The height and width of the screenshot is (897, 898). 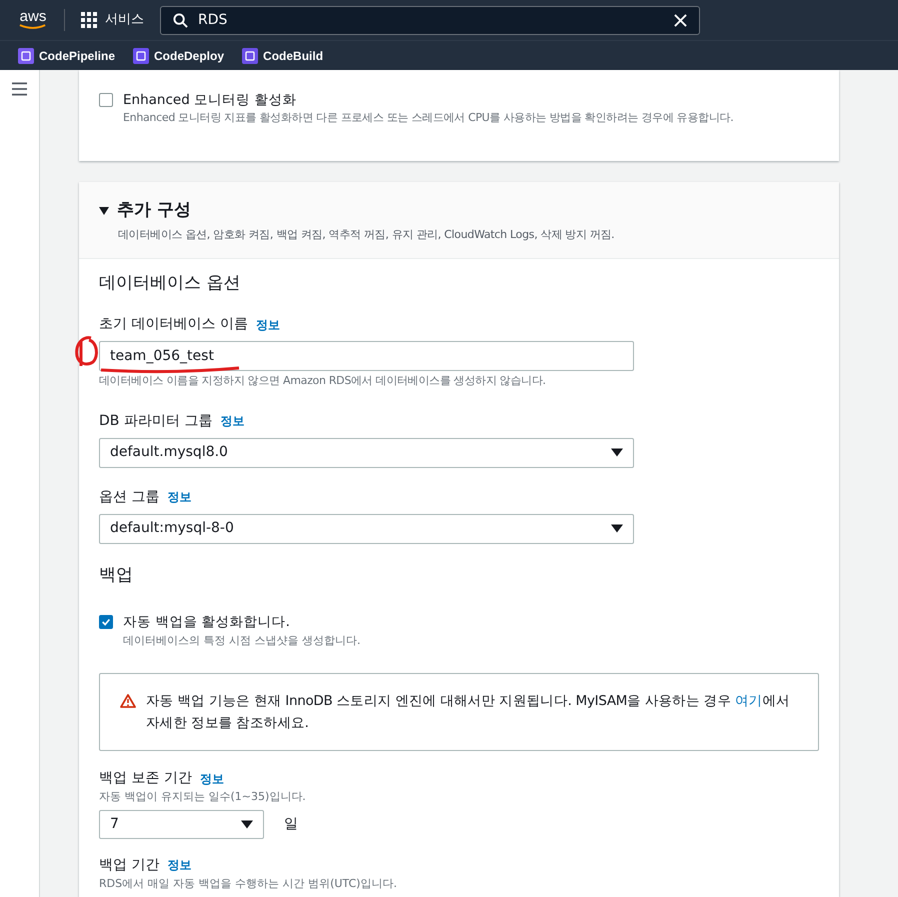 I want to click on favorite-link: CodePipeline, so click(x=67, y=55).